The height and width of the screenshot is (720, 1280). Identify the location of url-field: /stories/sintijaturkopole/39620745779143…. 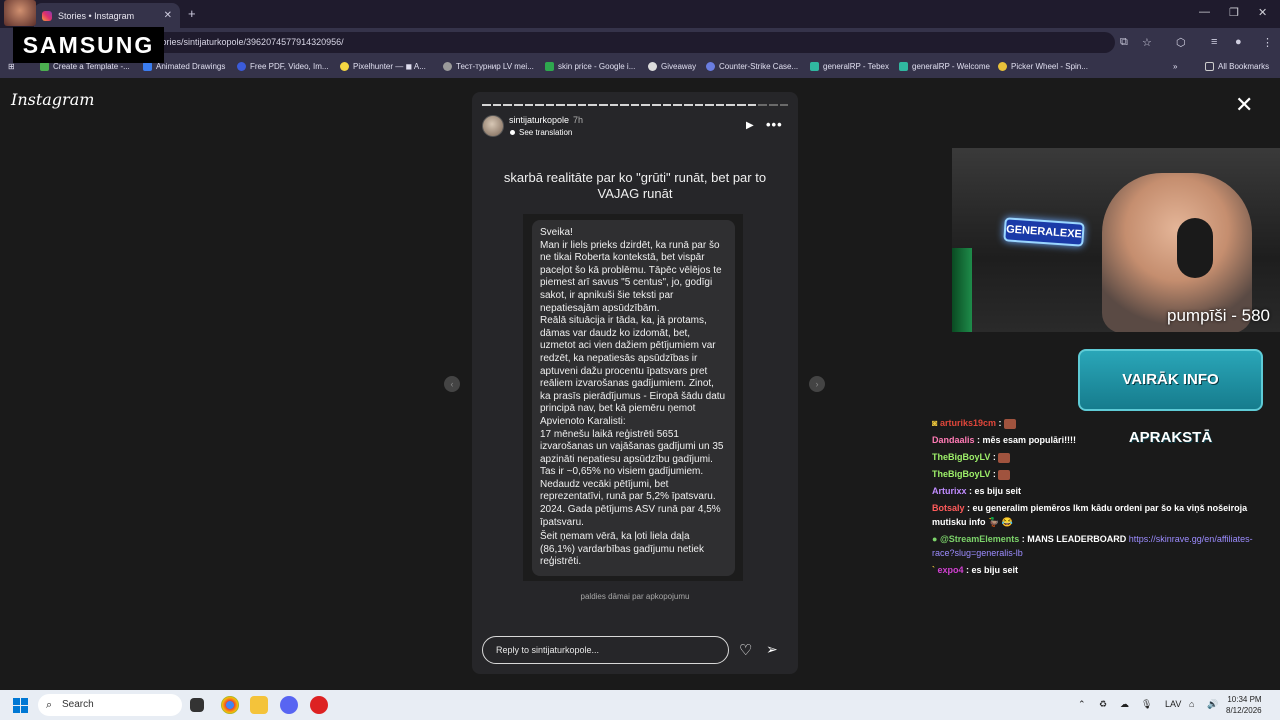
(627, 42).